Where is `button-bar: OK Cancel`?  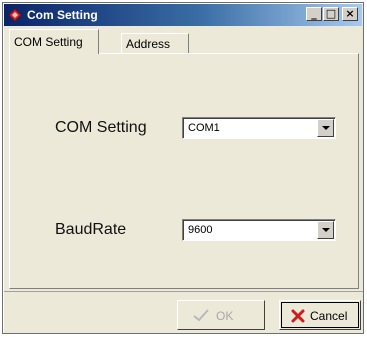 button-bar: OK Cancel is located at coordinates (183, 312).